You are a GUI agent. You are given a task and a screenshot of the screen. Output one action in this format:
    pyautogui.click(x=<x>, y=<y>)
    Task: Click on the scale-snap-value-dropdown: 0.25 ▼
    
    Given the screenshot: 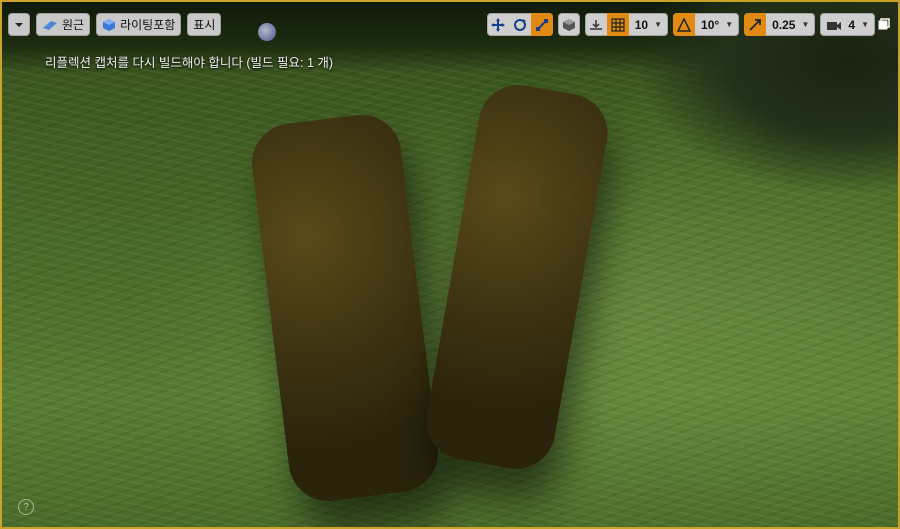 What is the action you would take?
    pyautogui.click(x=790, y=24)
    